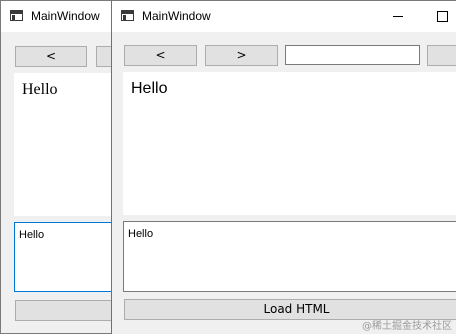  What do you see at coordinates (32, 235) in the screenshot?
I see `back-window-editor-text: Hello` at bounding box center [32, 235].